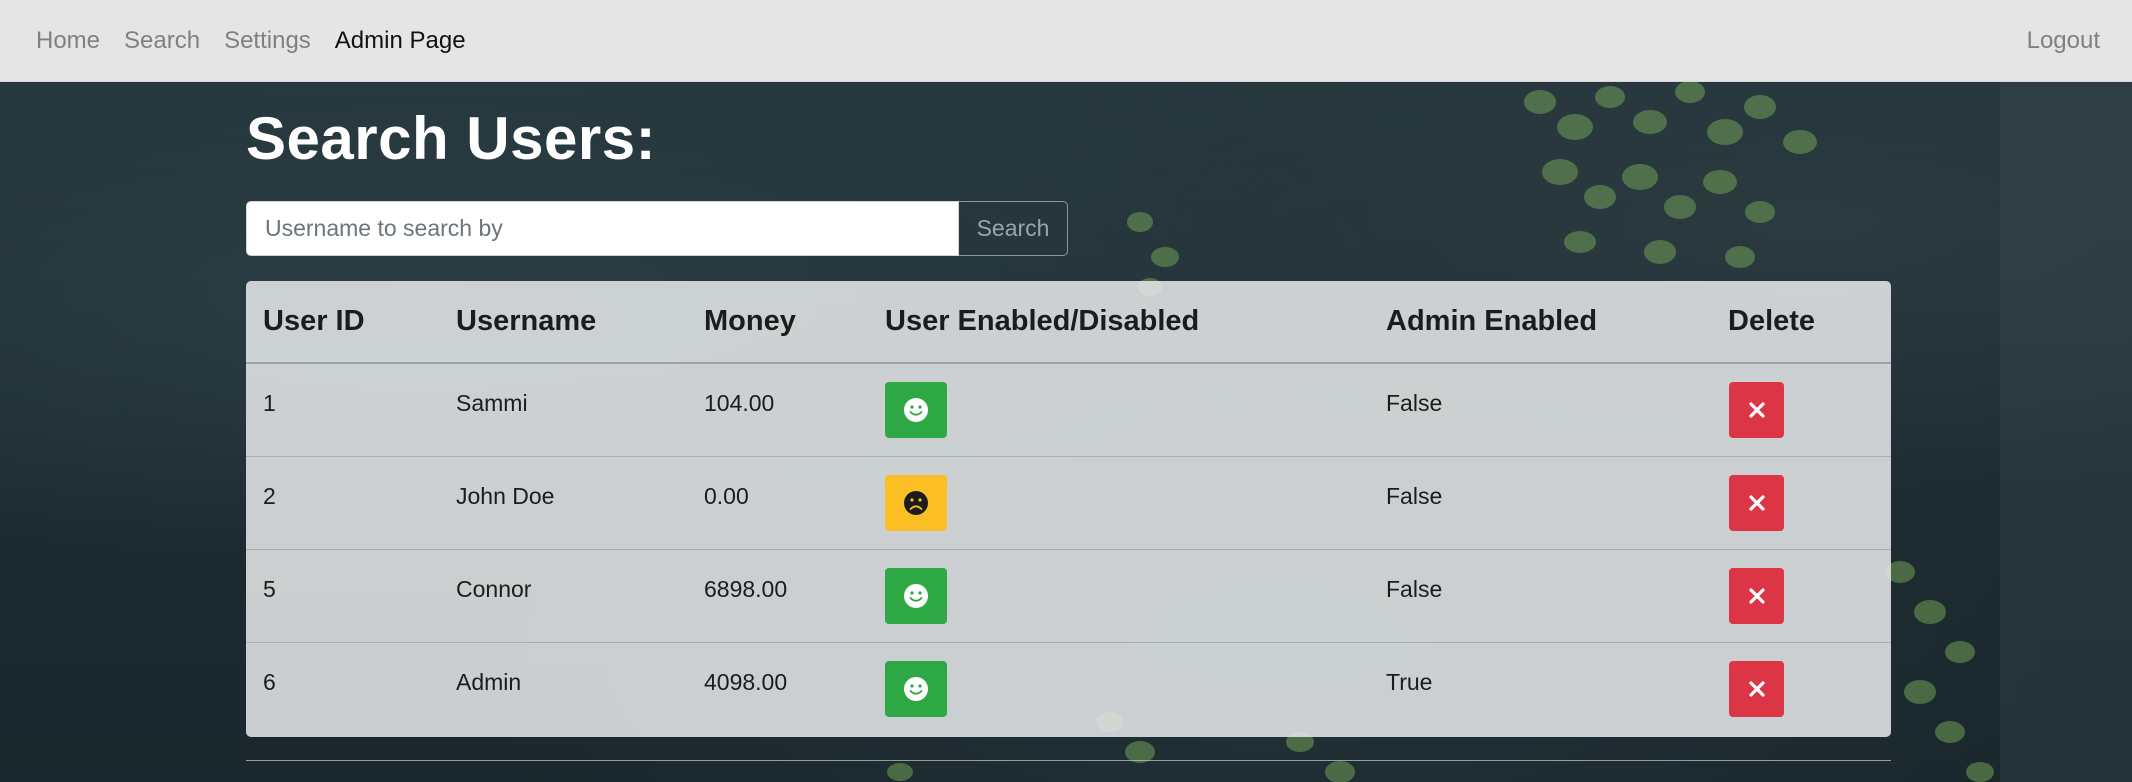 Image resolution: width=2132 pixels, height=782 pixels. I want to click on column-header-delete: Delete, so click(1801, 322).